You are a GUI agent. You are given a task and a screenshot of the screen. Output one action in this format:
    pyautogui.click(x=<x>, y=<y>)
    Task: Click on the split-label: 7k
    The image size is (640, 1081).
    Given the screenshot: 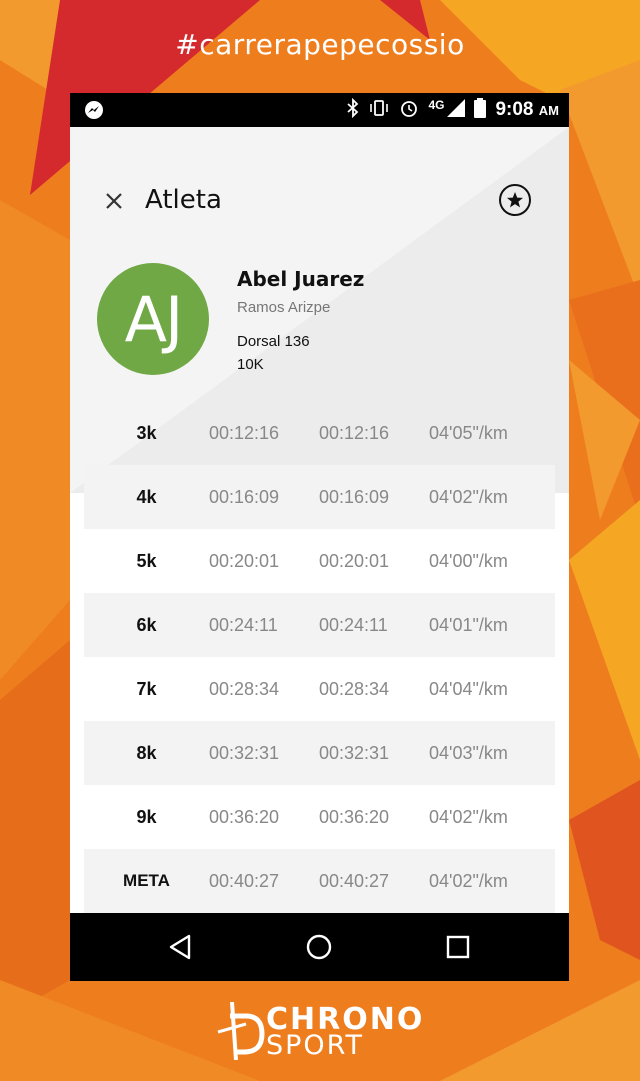 What is the action you would take?
    pyautogui.click(x=146, y=688)
    